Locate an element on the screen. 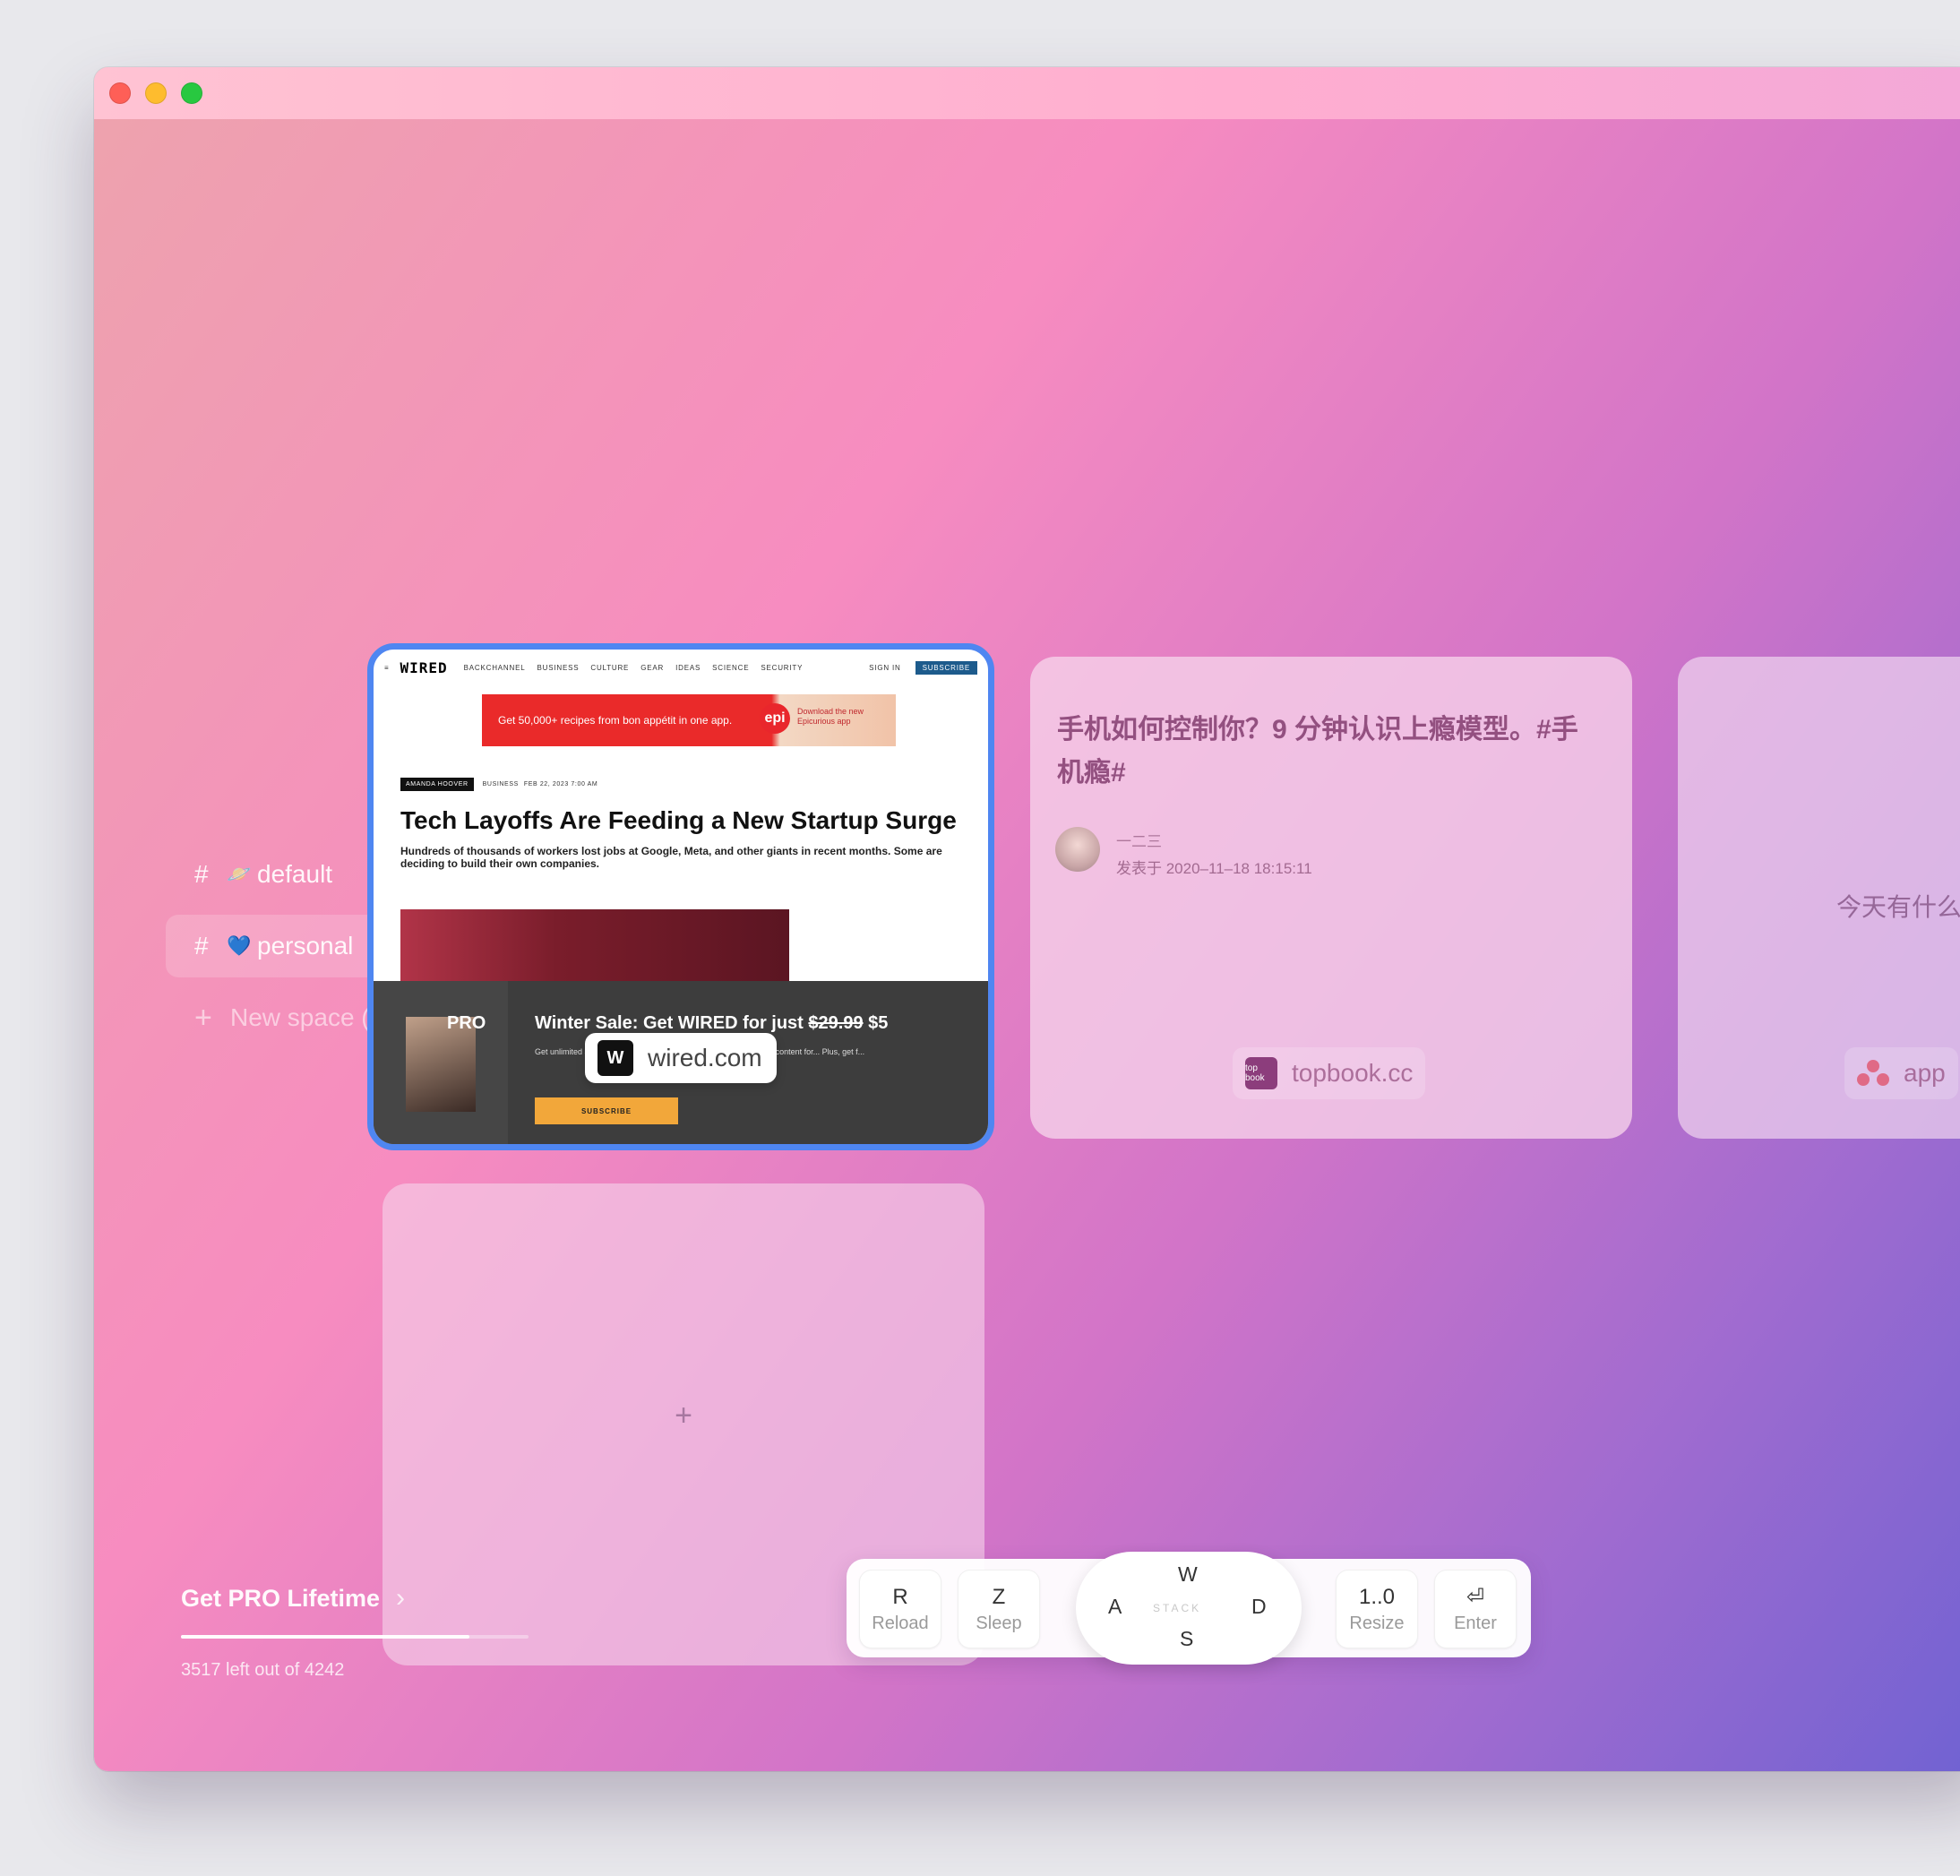 The image size is (1960, 1876). sidebar-item-label: default is located at coordinates (295, 874).